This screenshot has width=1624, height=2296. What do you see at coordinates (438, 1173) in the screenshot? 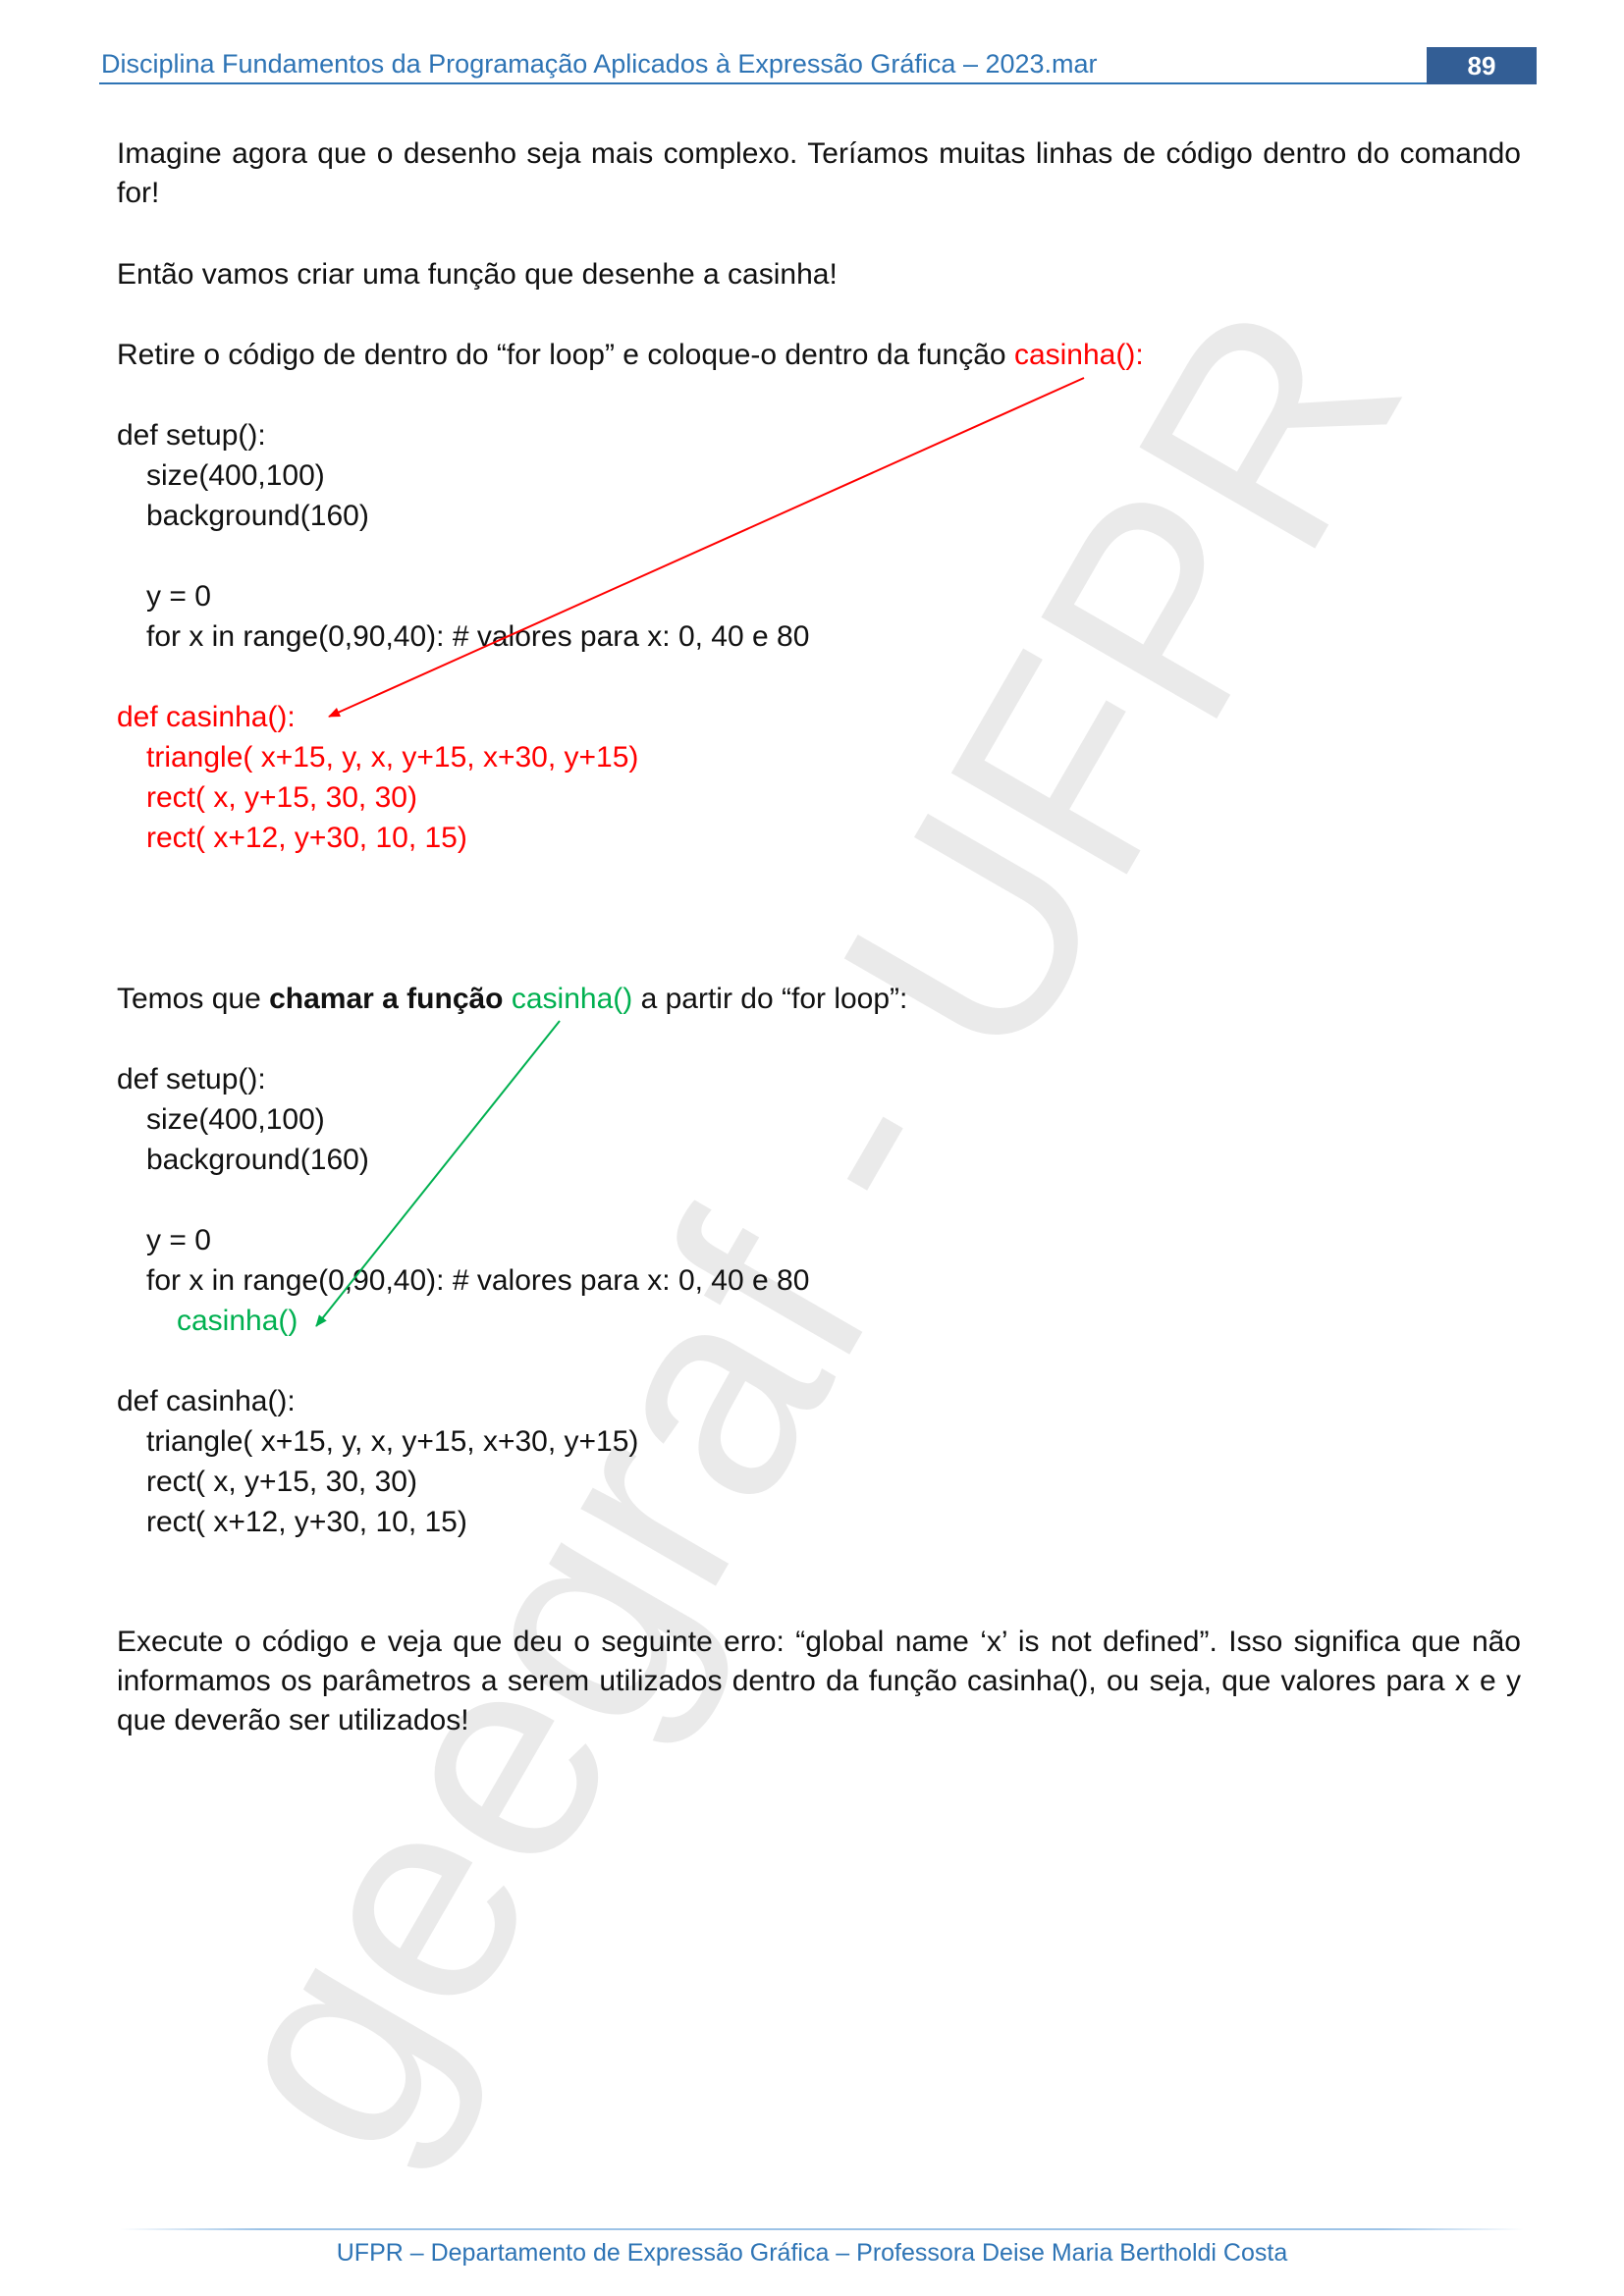
I see `green-arrow` at bounding box center [438, 1173].